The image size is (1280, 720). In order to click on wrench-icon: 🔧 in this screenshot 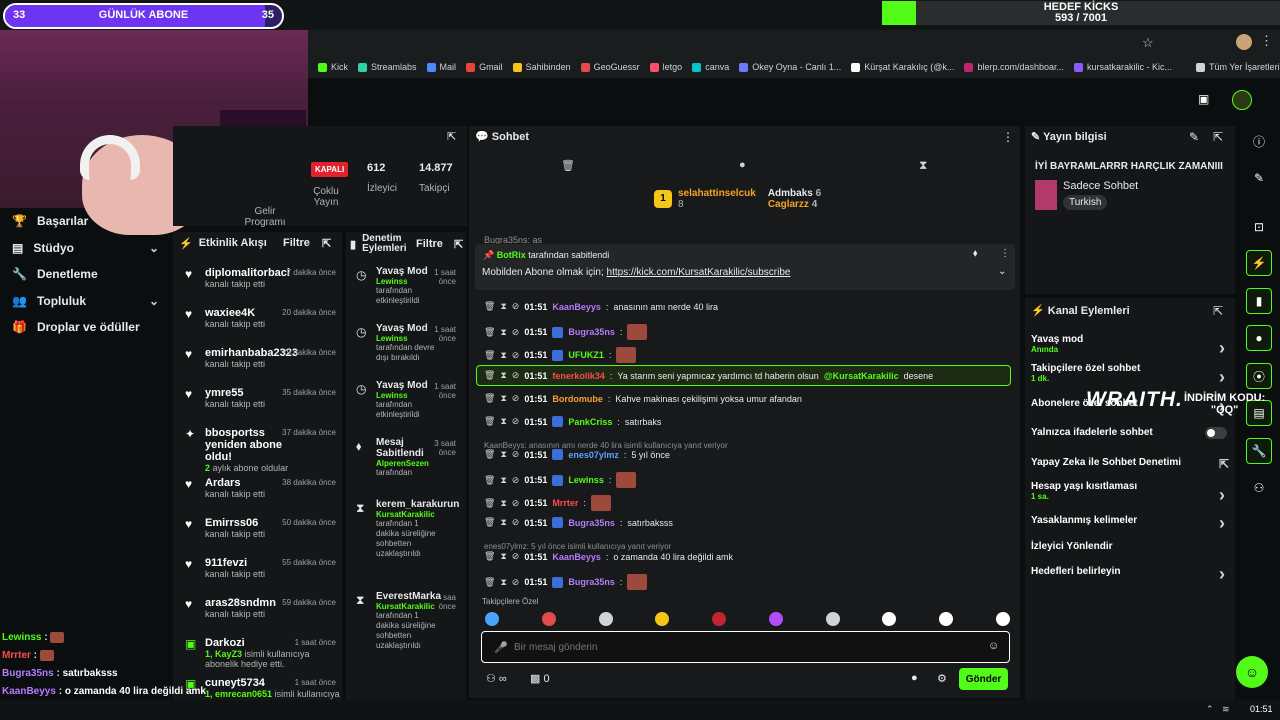, I will do `click(1259, 451)`.